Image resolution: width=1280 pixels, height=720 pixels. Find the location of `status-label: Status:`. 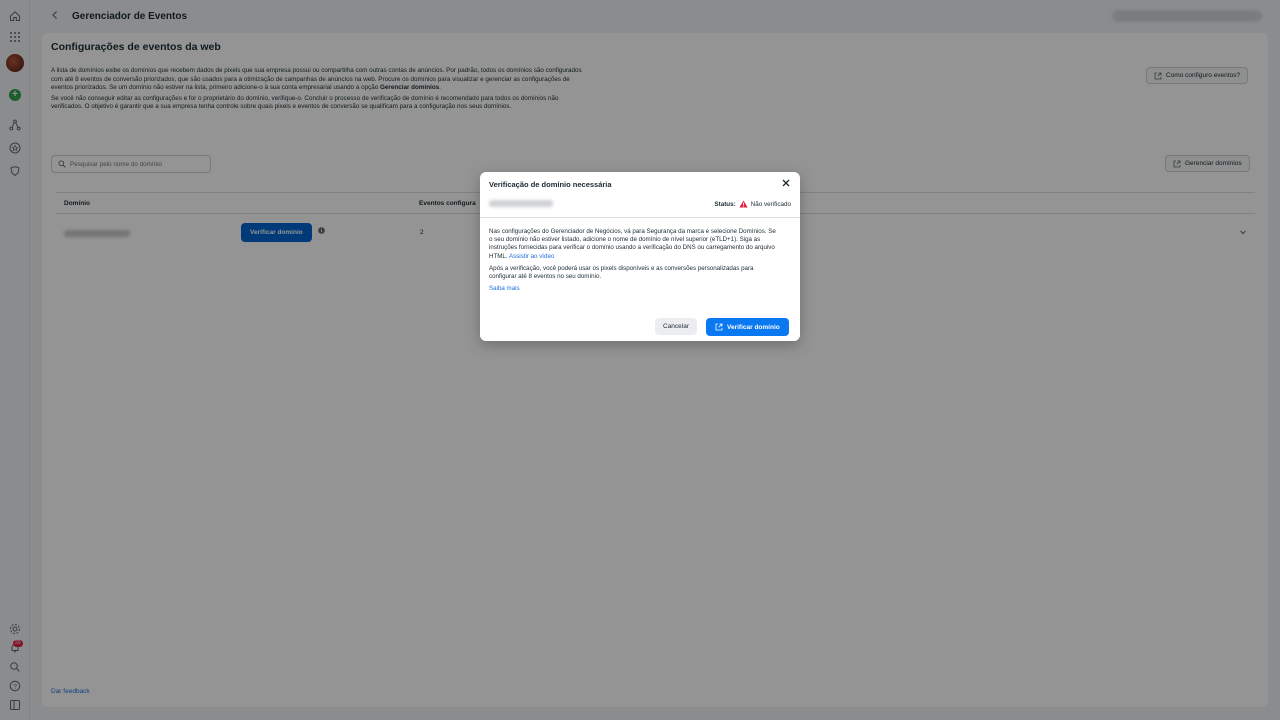

status-label: Status: is located at coordinates (725, 204).